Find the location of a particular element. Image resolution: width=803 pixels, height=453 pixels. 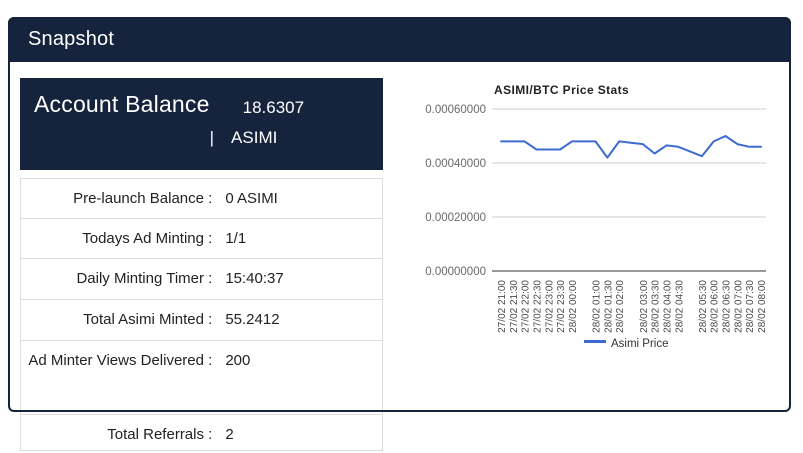

x-axis-tick-label: 28/02 00:00 is located at coordinates (573, 306).